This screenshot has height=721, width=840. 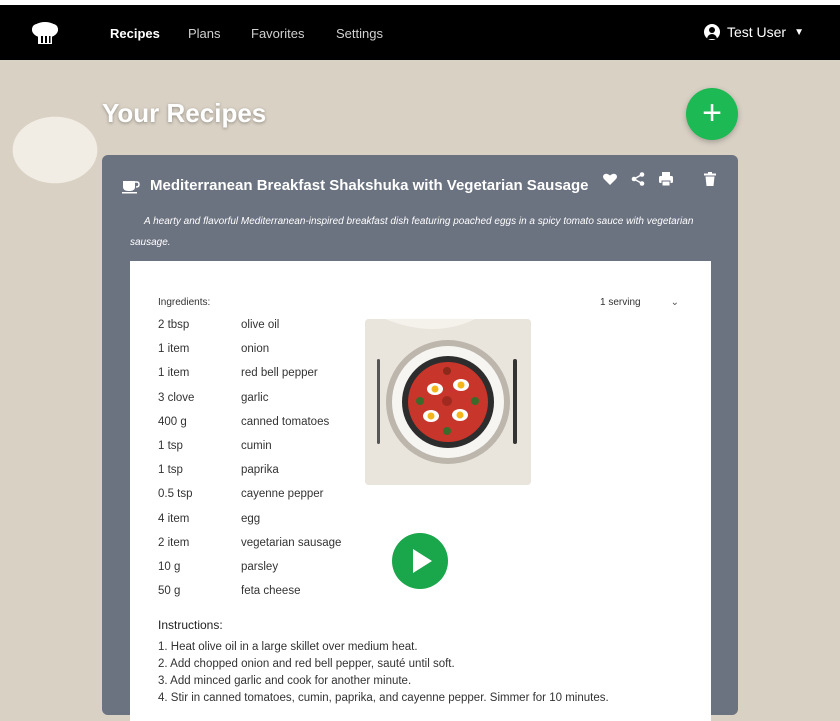 What do you see at coordinates (184, 302) in the screenshot?
I see `ingredients-label: Ingredients:` at bounding box center [184, 302].